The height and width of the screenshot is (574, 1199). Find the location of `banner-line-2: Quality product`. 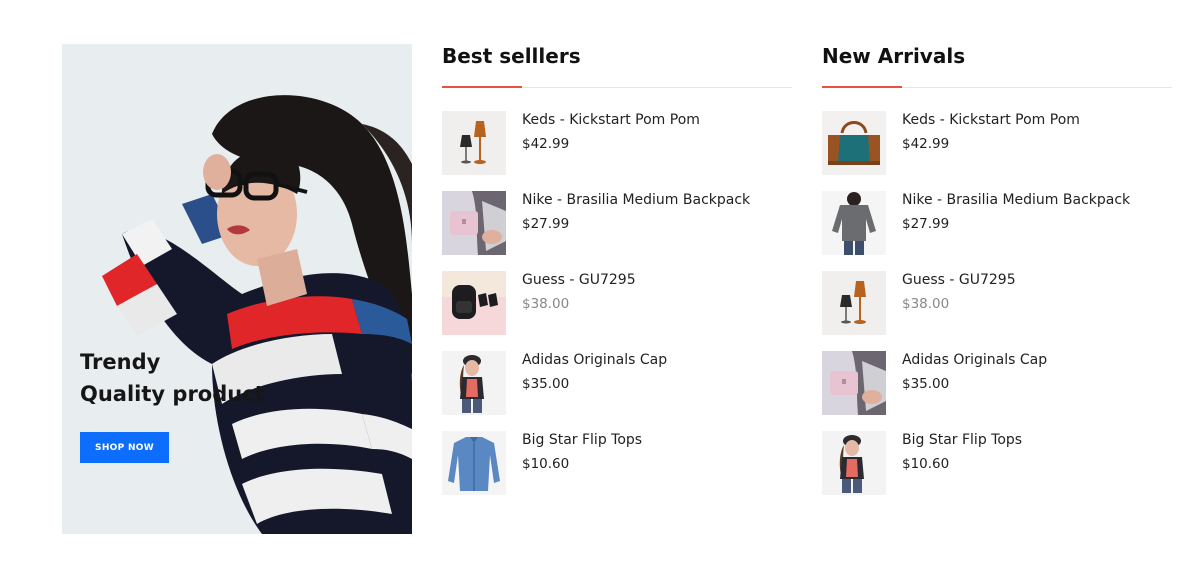

banner-line-2: Quality product is located at coordinates (172, 394).